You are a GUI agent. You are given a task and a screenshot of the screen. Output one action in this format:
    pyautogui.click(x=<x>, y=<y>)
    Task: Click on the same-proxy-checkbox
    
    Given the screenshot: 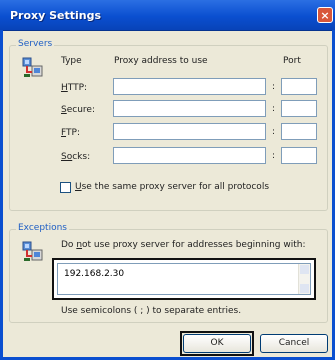 What is the action you would take?
    pyautogui.click(x=65, y=187)
    